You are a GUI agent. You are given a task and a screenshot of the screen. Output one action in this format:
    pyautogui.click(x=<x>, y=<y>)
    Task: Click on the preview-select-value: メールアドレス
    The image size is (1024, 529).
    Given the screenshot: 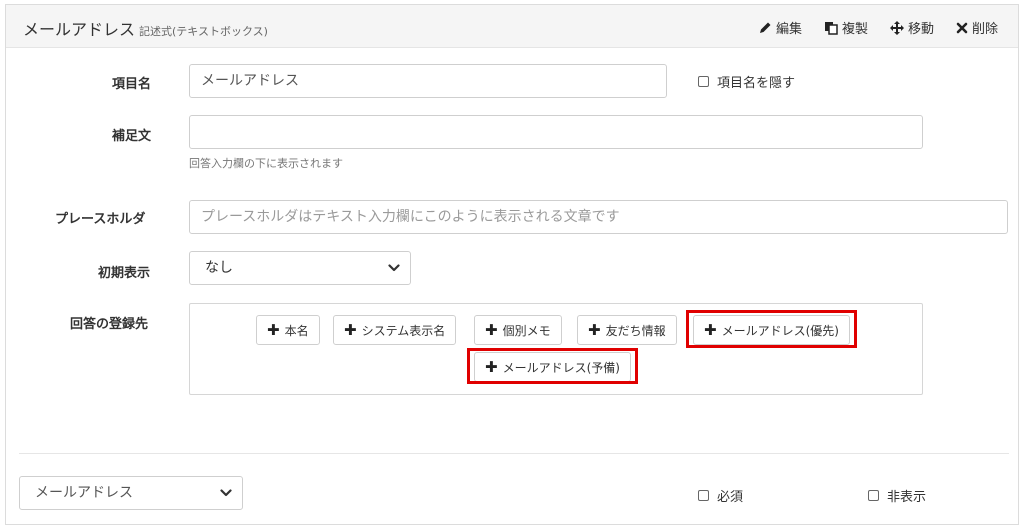 What is the action you would take?
    pyautogui.click(x=84, y=493)
    